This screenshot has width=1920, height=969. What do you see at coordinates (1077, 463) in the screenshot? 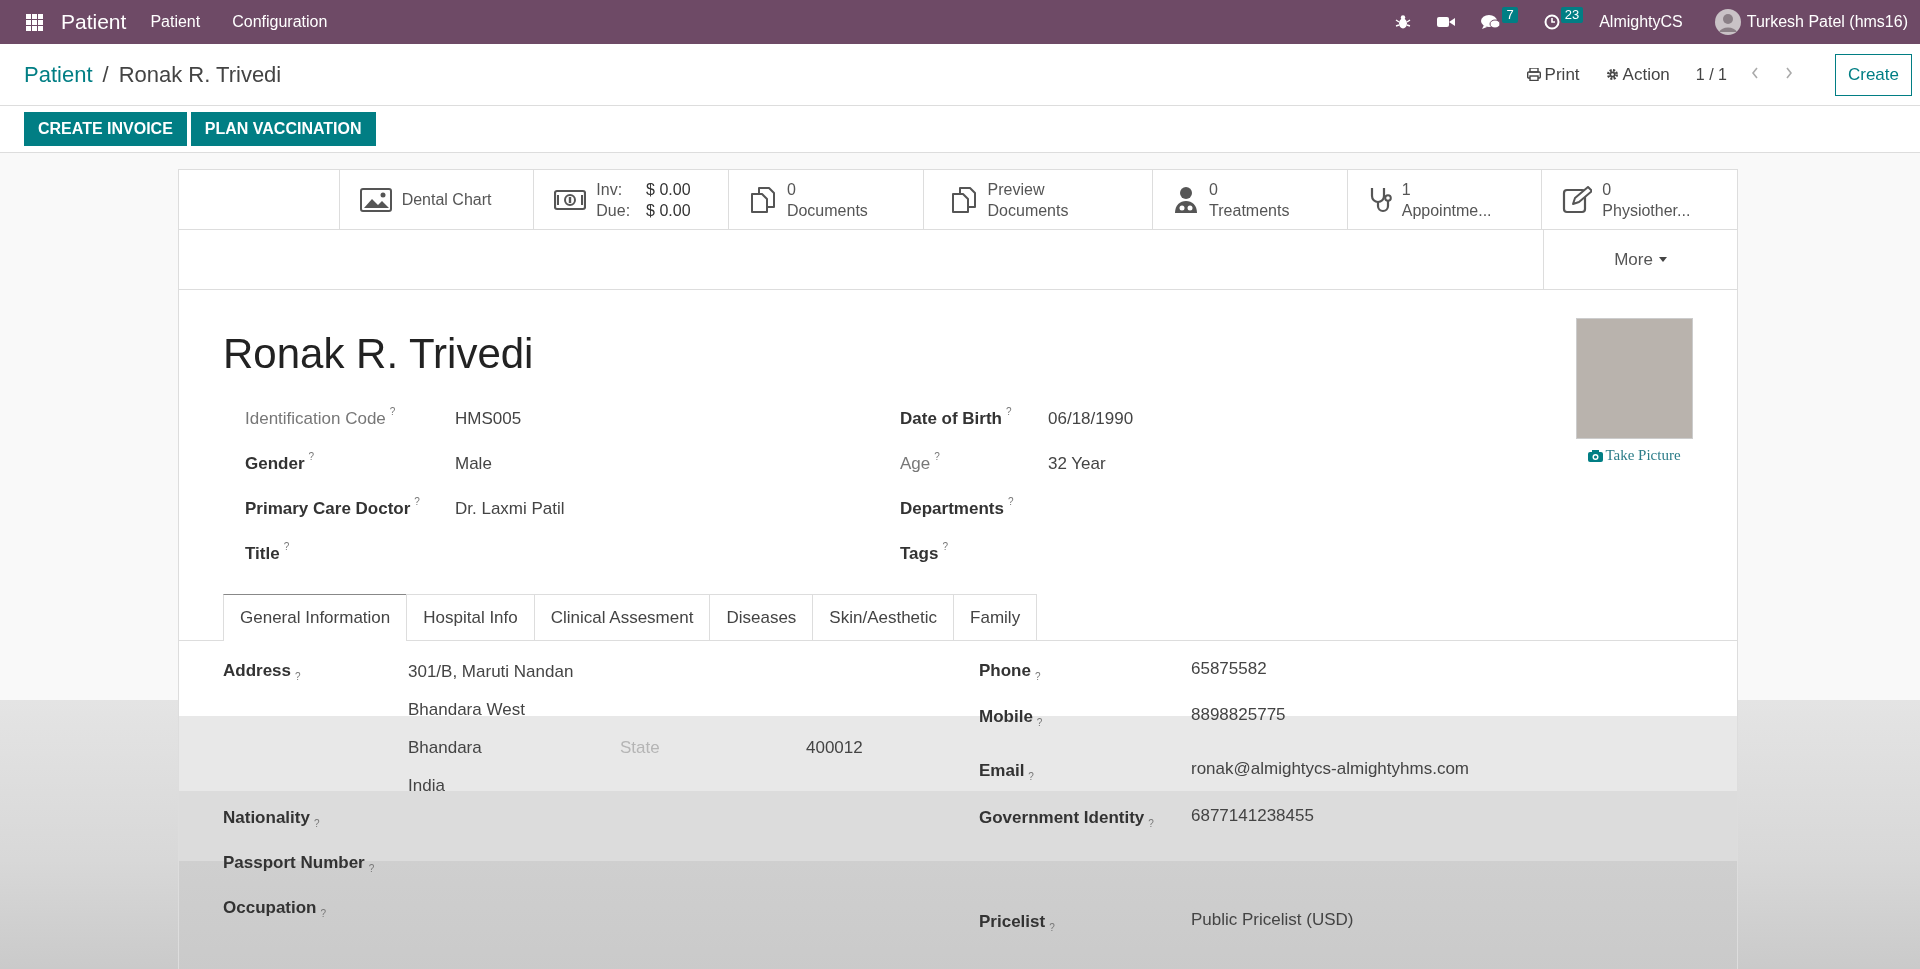
I see `field-value: 32 Year` at bounding box center [1077, 463].